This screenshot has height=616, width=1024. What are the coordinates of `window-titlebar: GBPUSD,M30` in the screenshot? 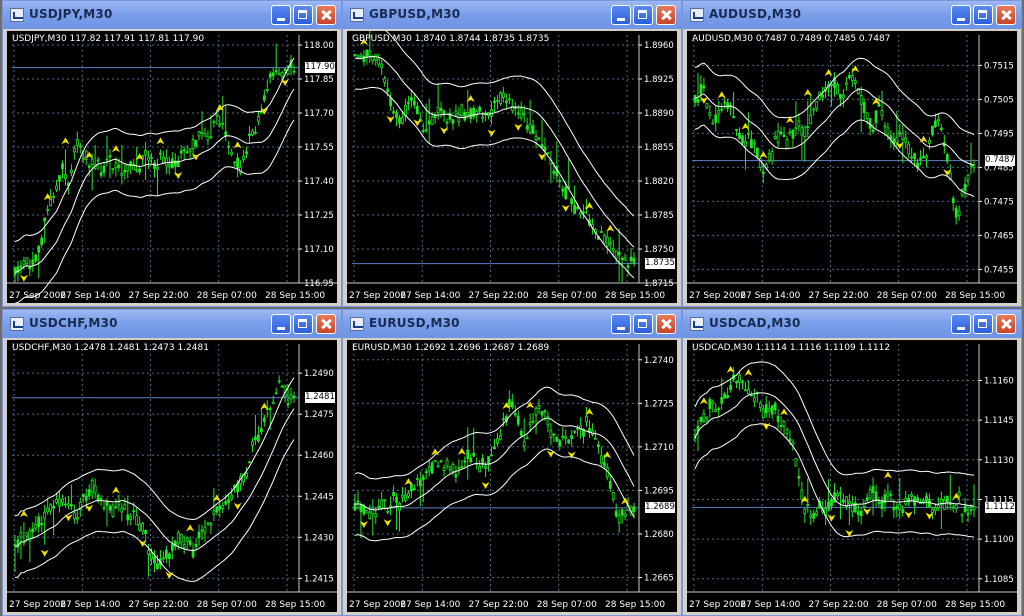 It's located at (512, 15).